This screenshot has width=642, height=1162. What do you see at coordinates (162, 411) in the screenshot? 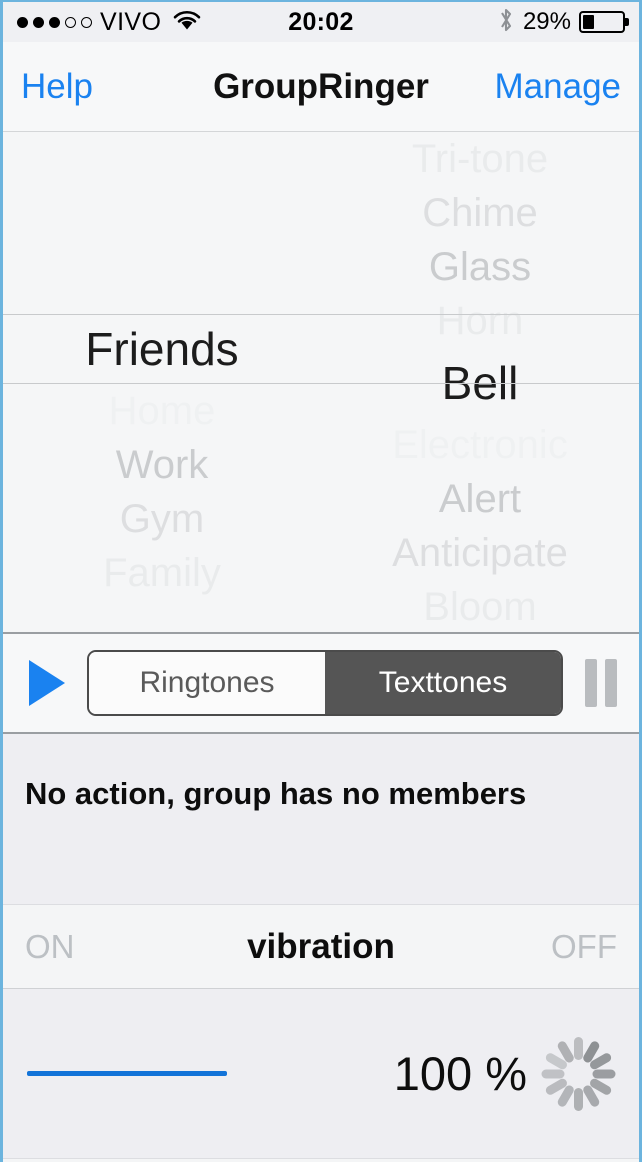
I see `picker-option: Home` at bounding box center [162, 411].